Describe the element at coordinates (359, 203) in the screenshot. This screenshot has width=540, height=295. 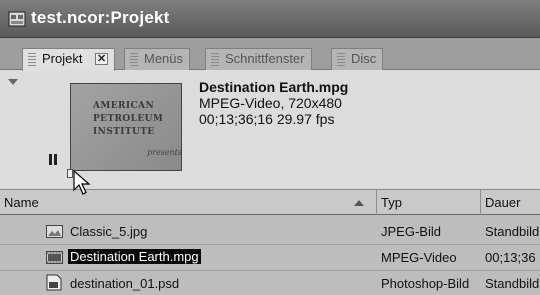
I see `sort-ascending-icon` at that location.